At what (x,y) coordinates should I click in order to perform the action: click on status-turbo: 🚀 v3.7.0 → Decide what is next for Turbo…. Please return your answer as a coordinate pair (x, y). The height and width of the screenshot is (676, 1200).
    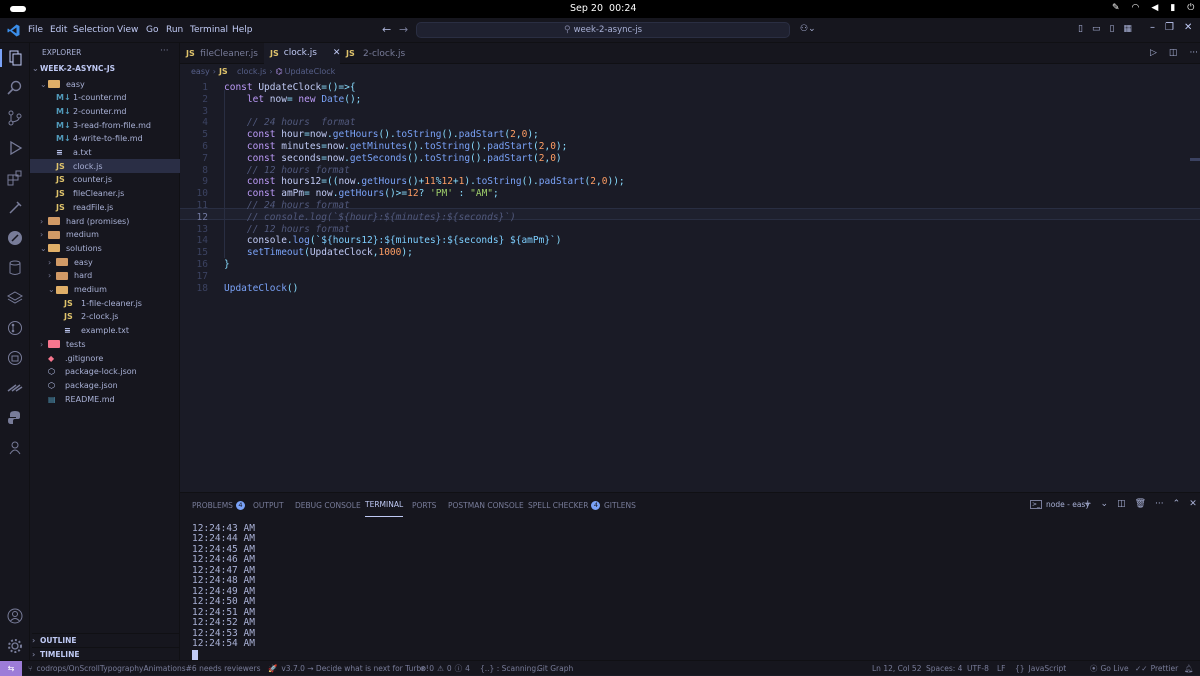
    Looking at the image, I should click on (348, 668).